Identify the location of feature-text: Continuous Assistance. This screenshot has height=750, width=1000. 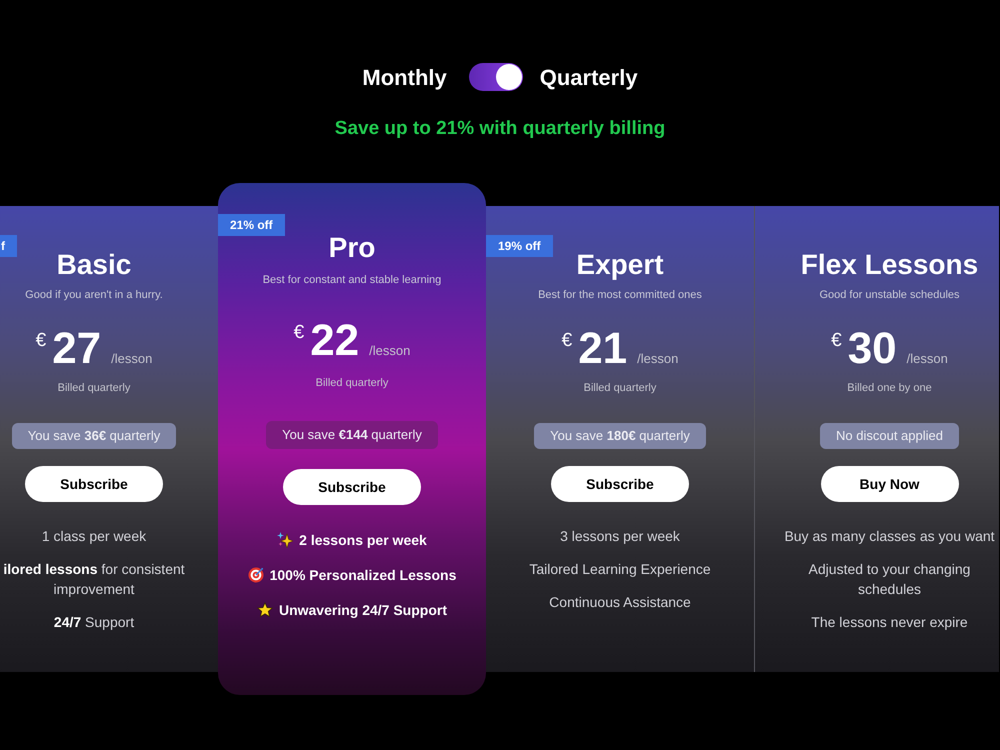
(620, 602).